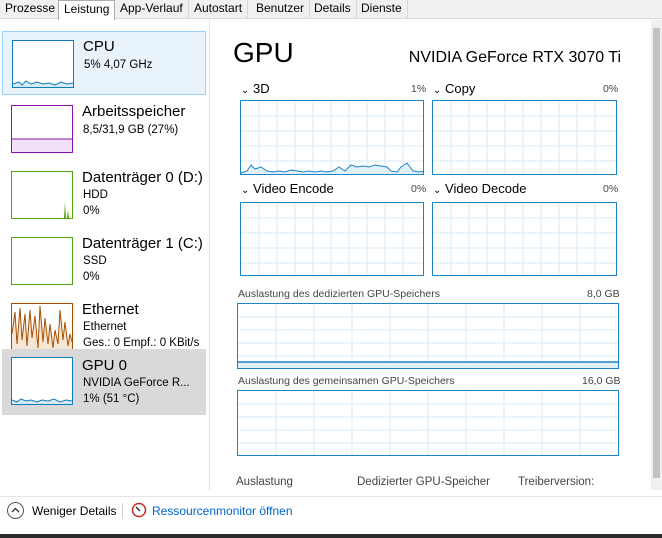 This screenshot has width=662, height=538. Describe the element at coordinates (331, 536) in the screenshot. I see `window-bottom-edge` at that location.